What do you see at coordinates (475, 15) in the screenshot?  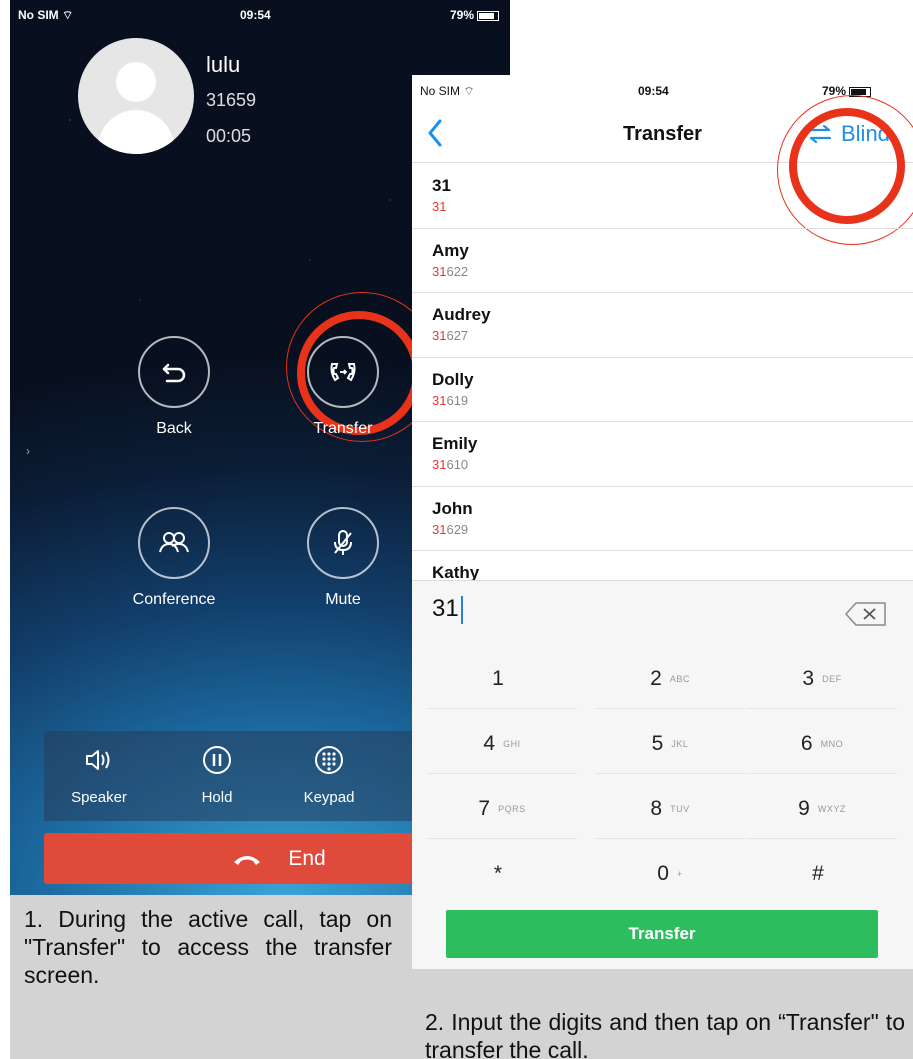 I see `status-battery: 79%` at bounding box center [475, 15].